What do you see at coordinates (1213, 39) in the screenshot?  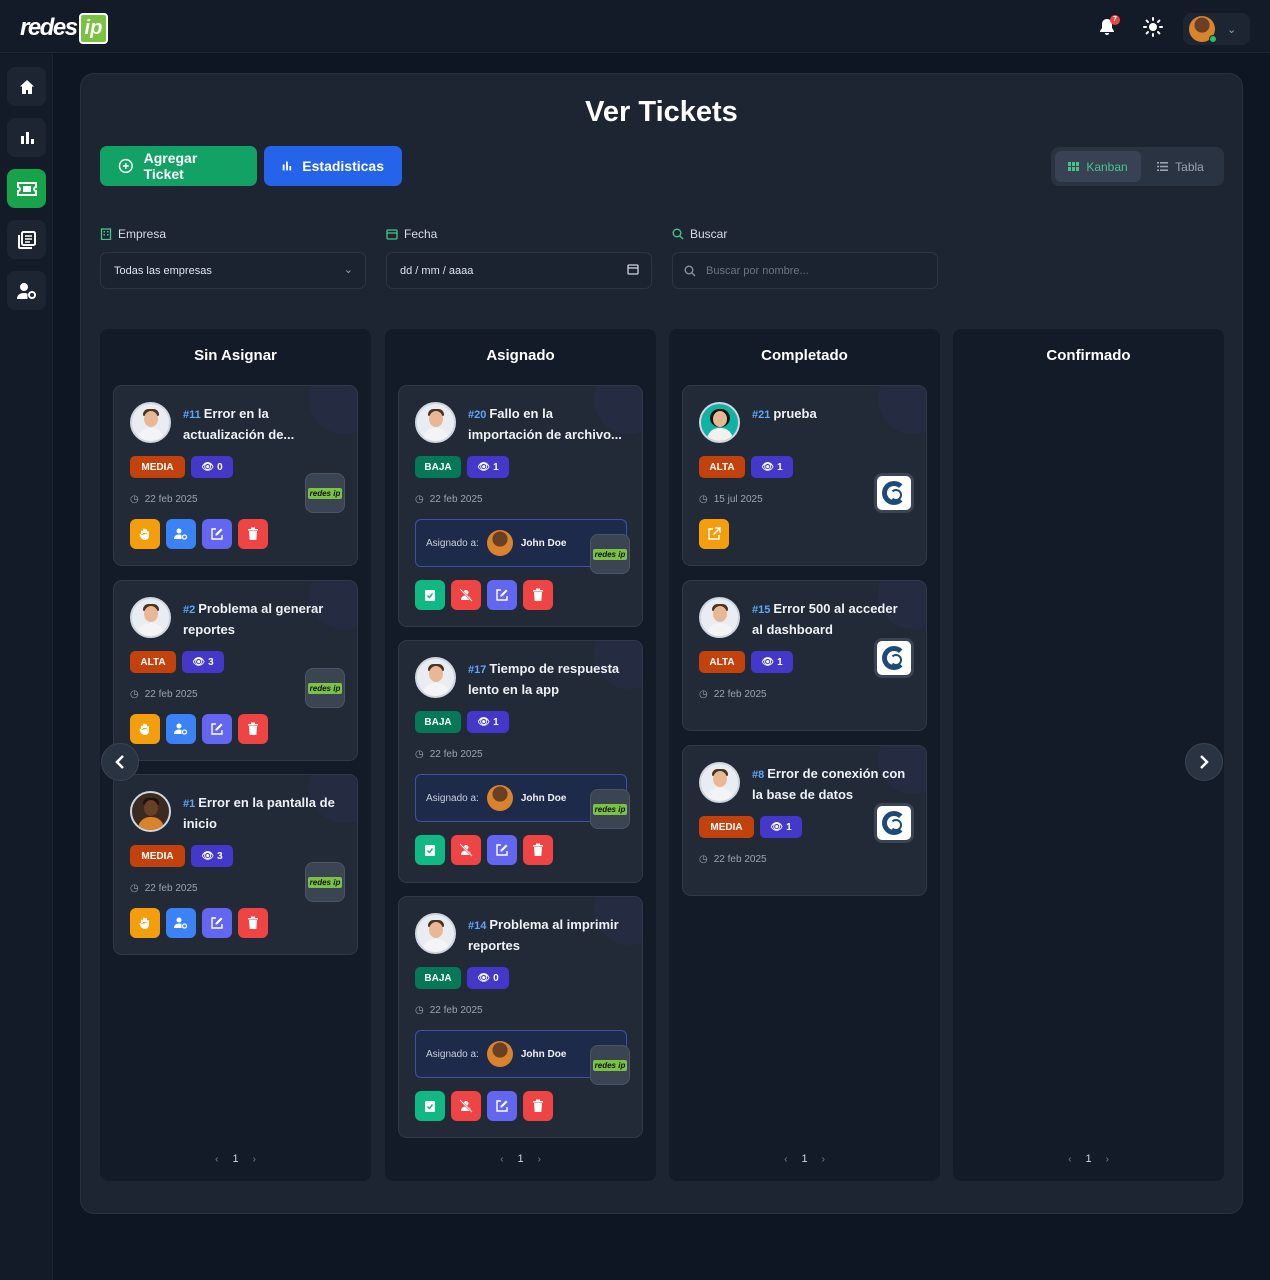 I see `online-indicator` at bounding box center [1213, 39].